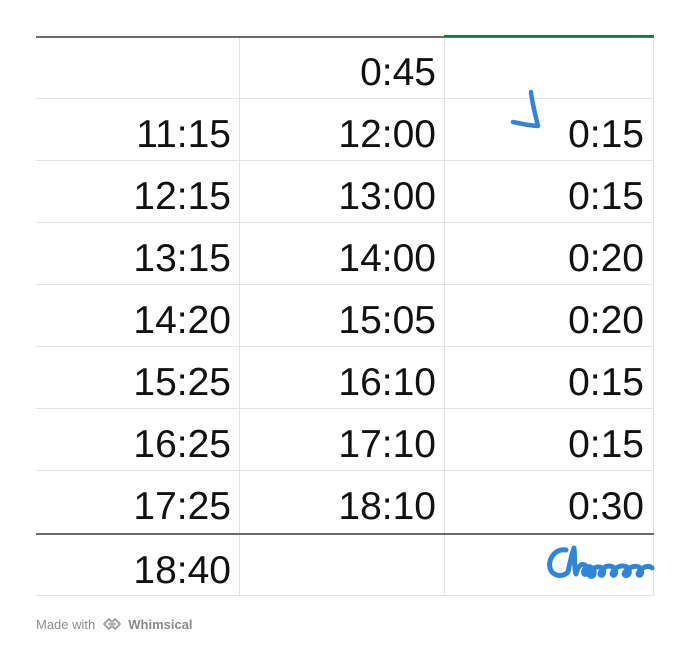 The width and height of the screenshot is (691, 651). I want to click on cell-end: 0:45, so click(341, 67).